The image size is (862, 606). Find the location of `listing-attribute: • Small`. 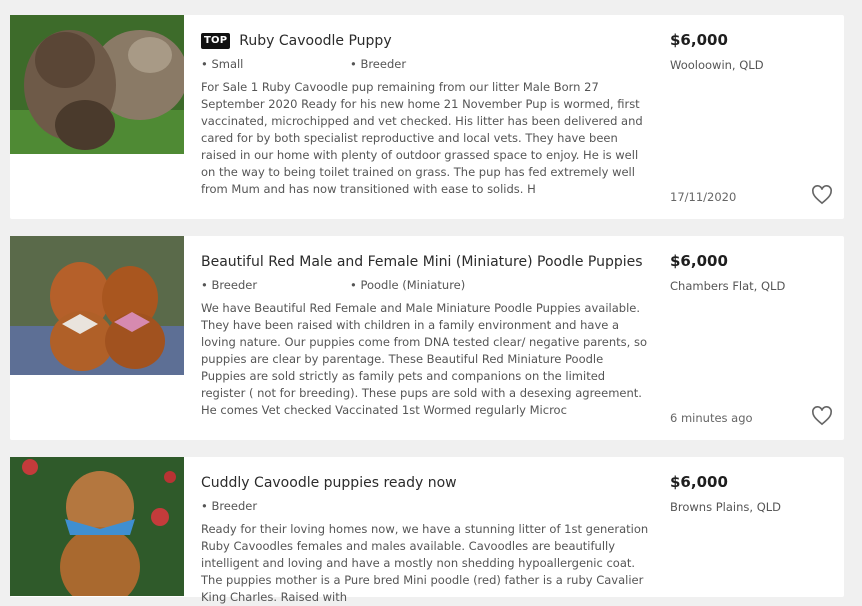

listing-attribute: • Small is located at coordinates (222, 64).